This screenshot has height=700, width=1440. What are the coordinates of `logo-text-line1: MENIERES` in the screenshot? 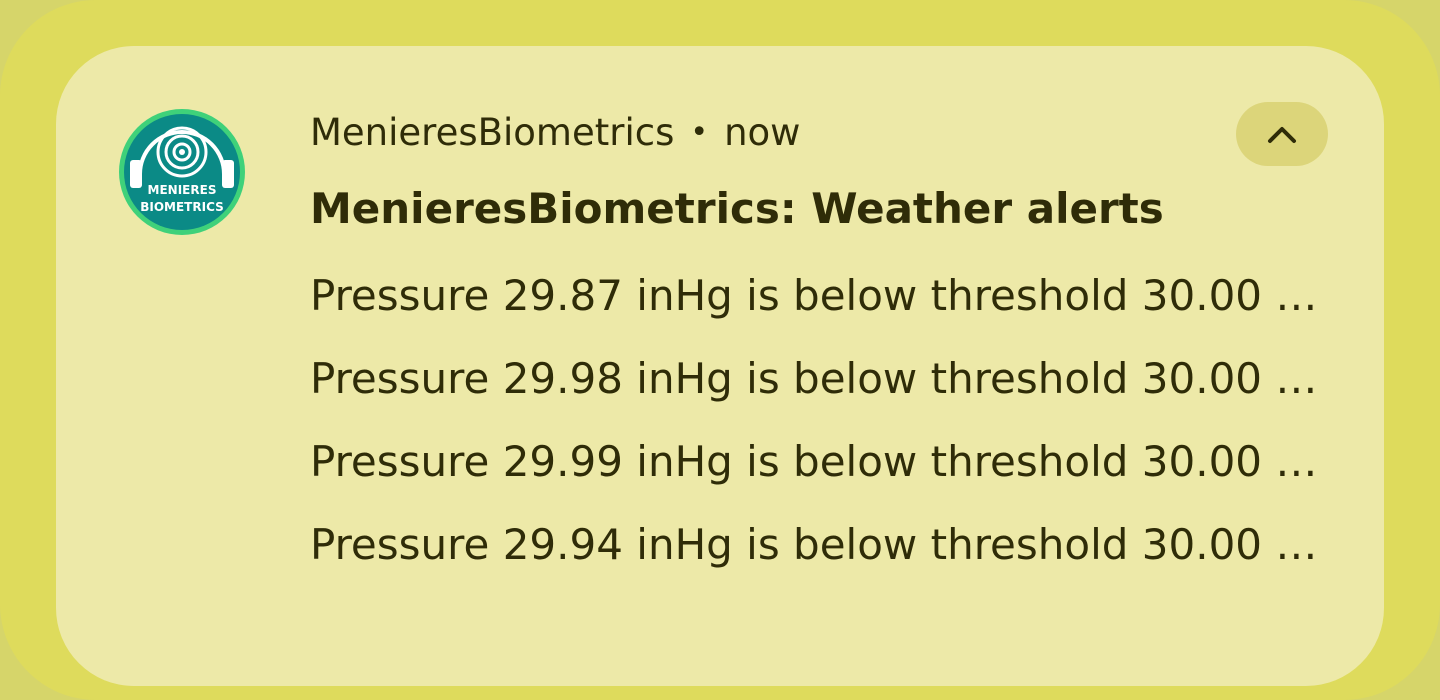 It's located at (182, 190).